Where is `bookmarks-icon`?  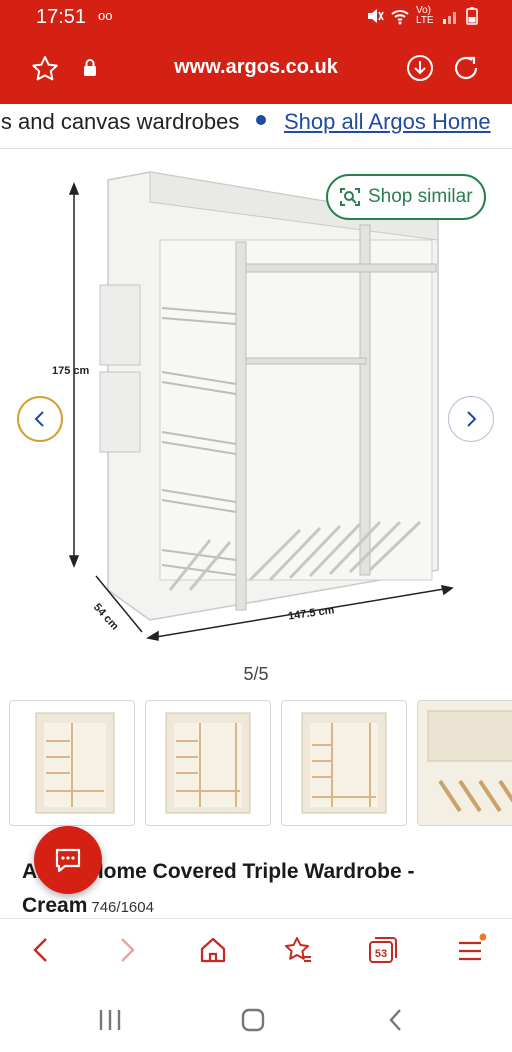
bookmarks-icon is located at coordinates (298, 950).